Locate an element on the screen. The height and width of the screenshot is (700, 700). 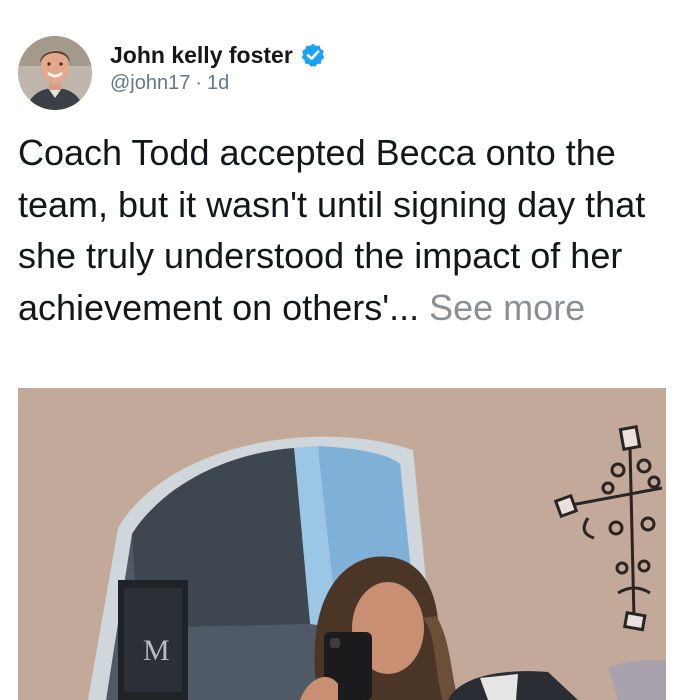
tweet-header: John kelly foster @john17 · 1d is located at coordinates (348, 74).